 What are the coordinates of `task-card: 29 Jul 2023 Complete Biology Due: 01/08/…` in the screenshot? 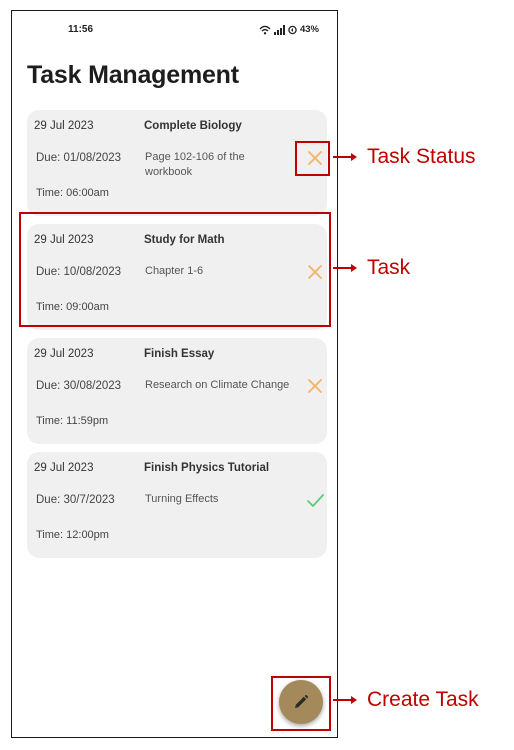 It's located at (177, 163).